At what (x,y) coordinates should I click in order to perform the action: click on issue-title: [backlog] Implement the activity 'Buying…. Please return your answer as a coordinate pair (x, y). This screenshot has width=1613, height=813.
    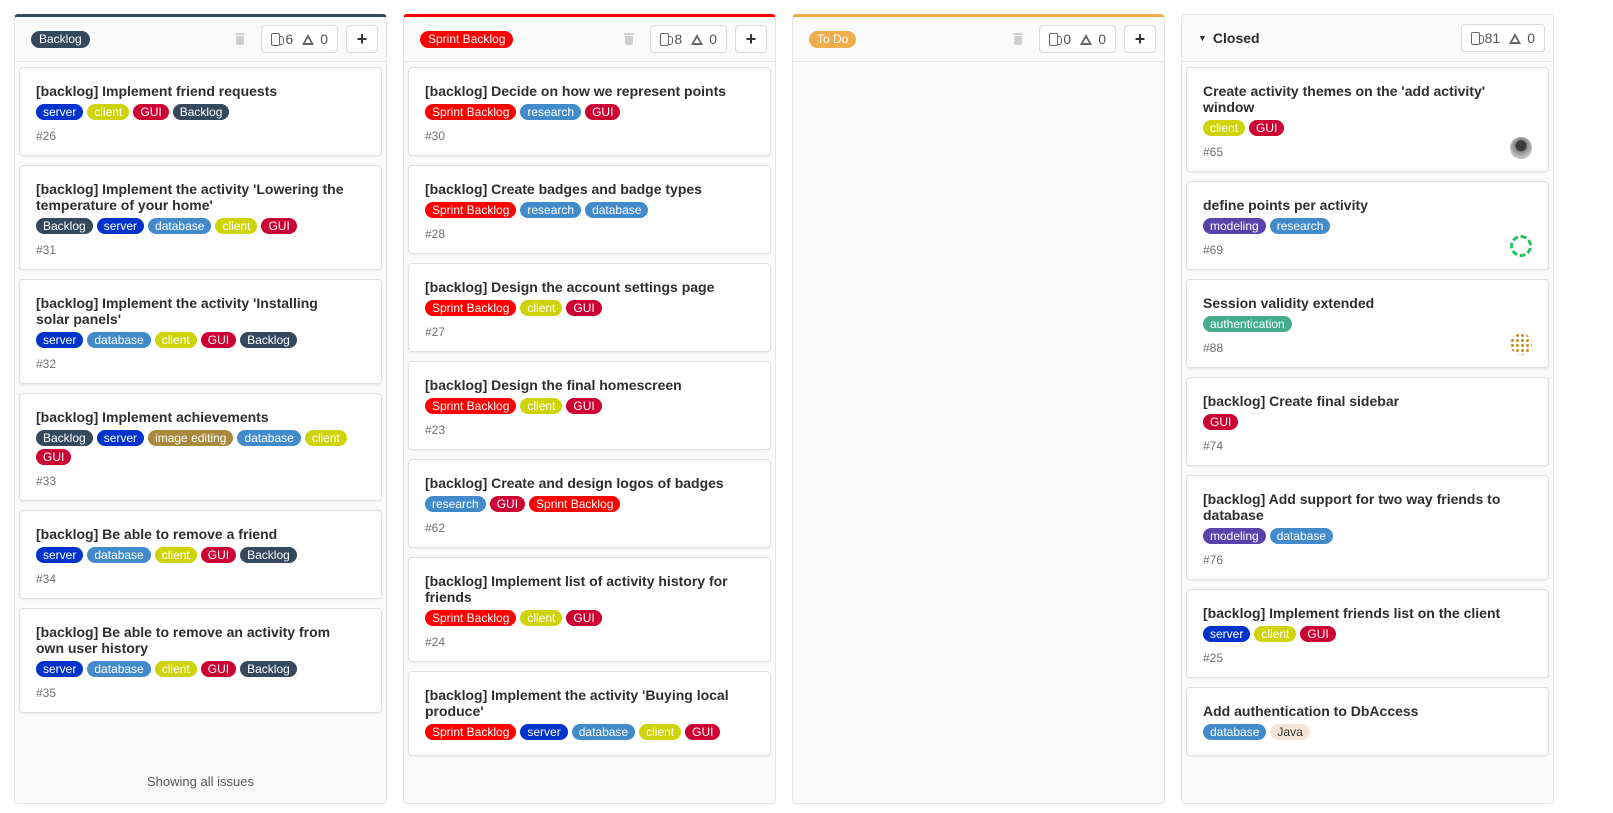
    Looking at the image, I should click on (589, 703).